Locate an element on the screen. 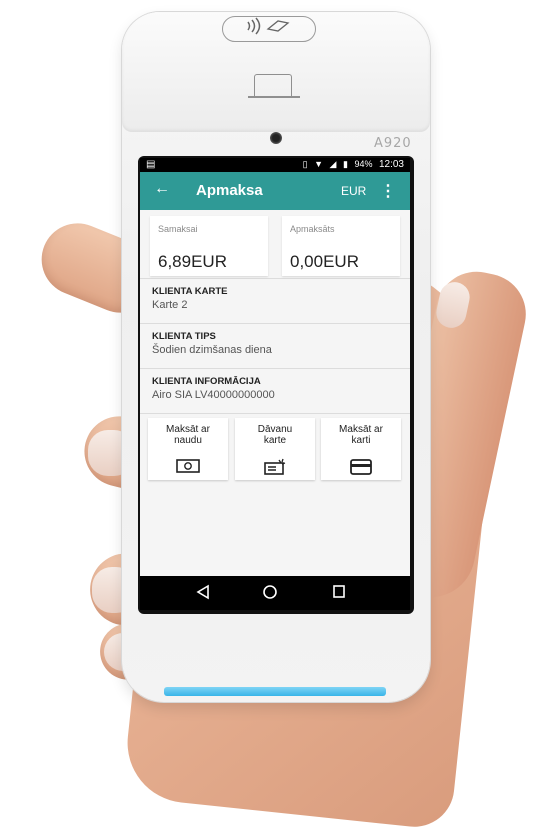 The width and height of the screenshot is (555, 831). info-client-card: KLIENTA KARTE Karte 2 is located at coordinates (275, 300).